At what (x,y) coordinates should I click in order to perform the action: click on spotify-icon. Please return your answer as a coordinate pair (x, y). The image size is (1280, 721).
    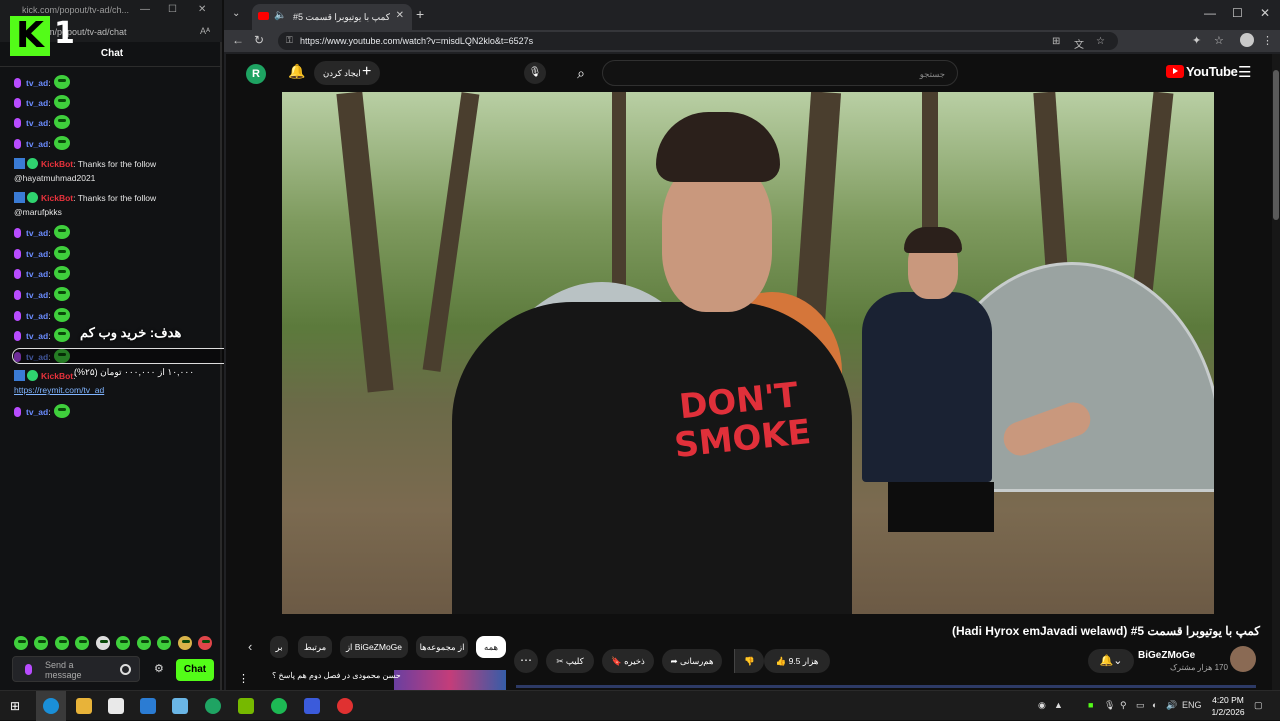
    Looking at the image, I should click on (279, 706).